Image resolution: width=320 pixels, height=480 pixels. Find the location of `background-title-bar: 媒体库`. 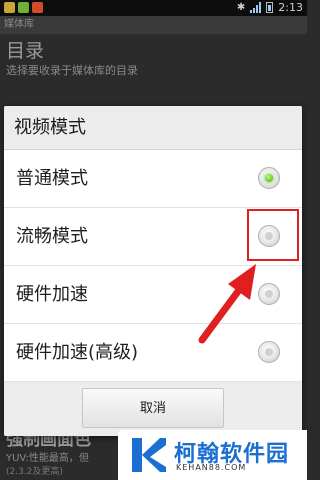

background-title-bar: 媒体库 is located at coordinates (153, 25).